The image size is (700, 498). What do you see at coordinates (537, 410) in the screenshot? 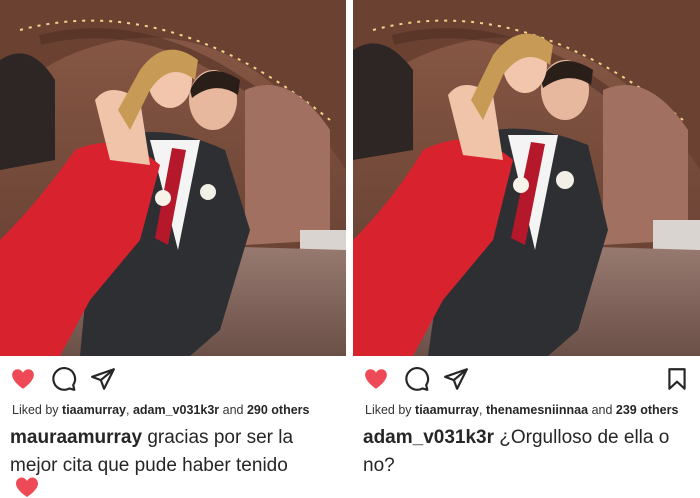
I see `liker-username: thenamesniinnaa` at bounding box center [537, 410].